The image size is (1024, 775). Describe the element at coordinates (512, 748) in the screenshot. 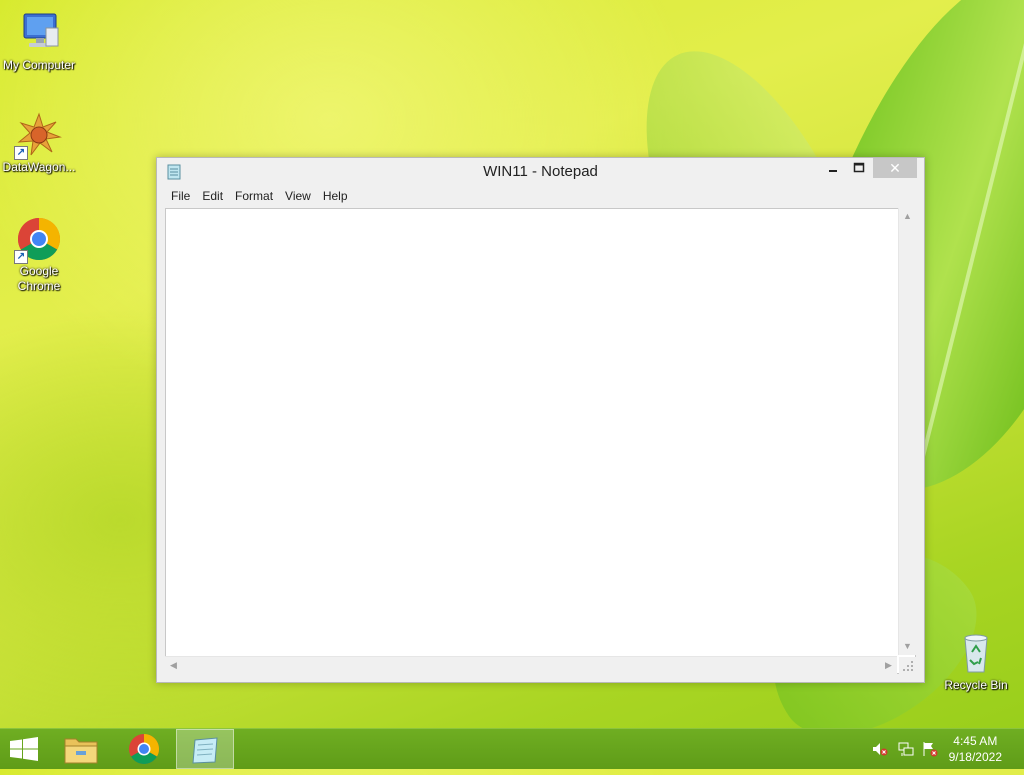

I see `taskbar: 4:45 AM 9/18/2022` at that location.